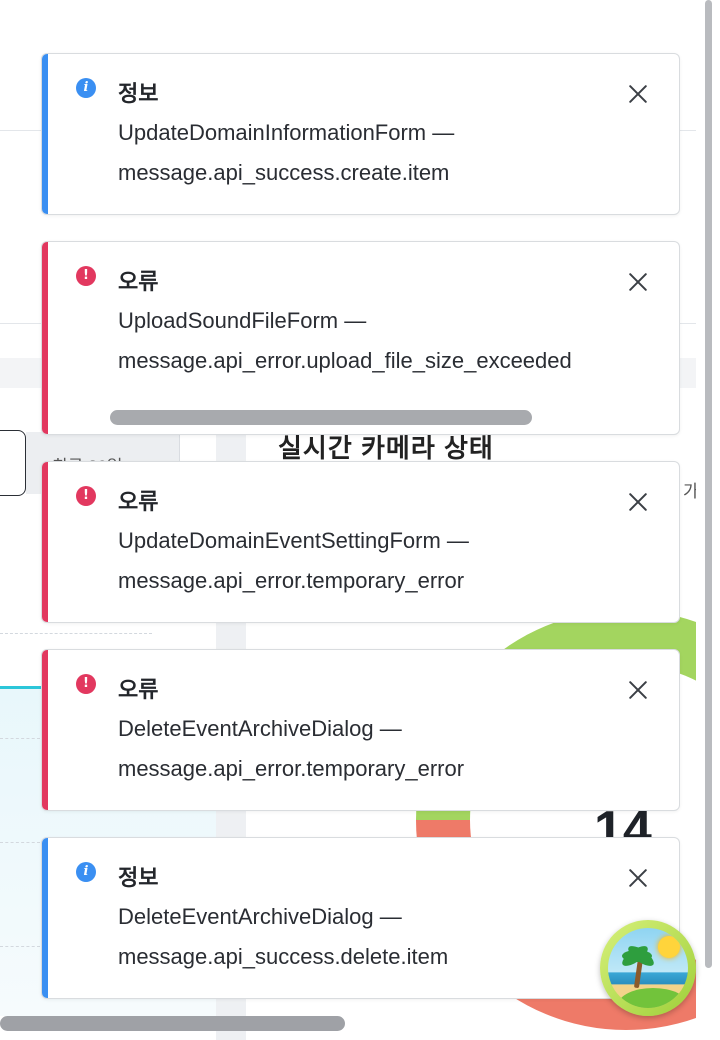  I want to click on avatar-image, so click(648, 968).